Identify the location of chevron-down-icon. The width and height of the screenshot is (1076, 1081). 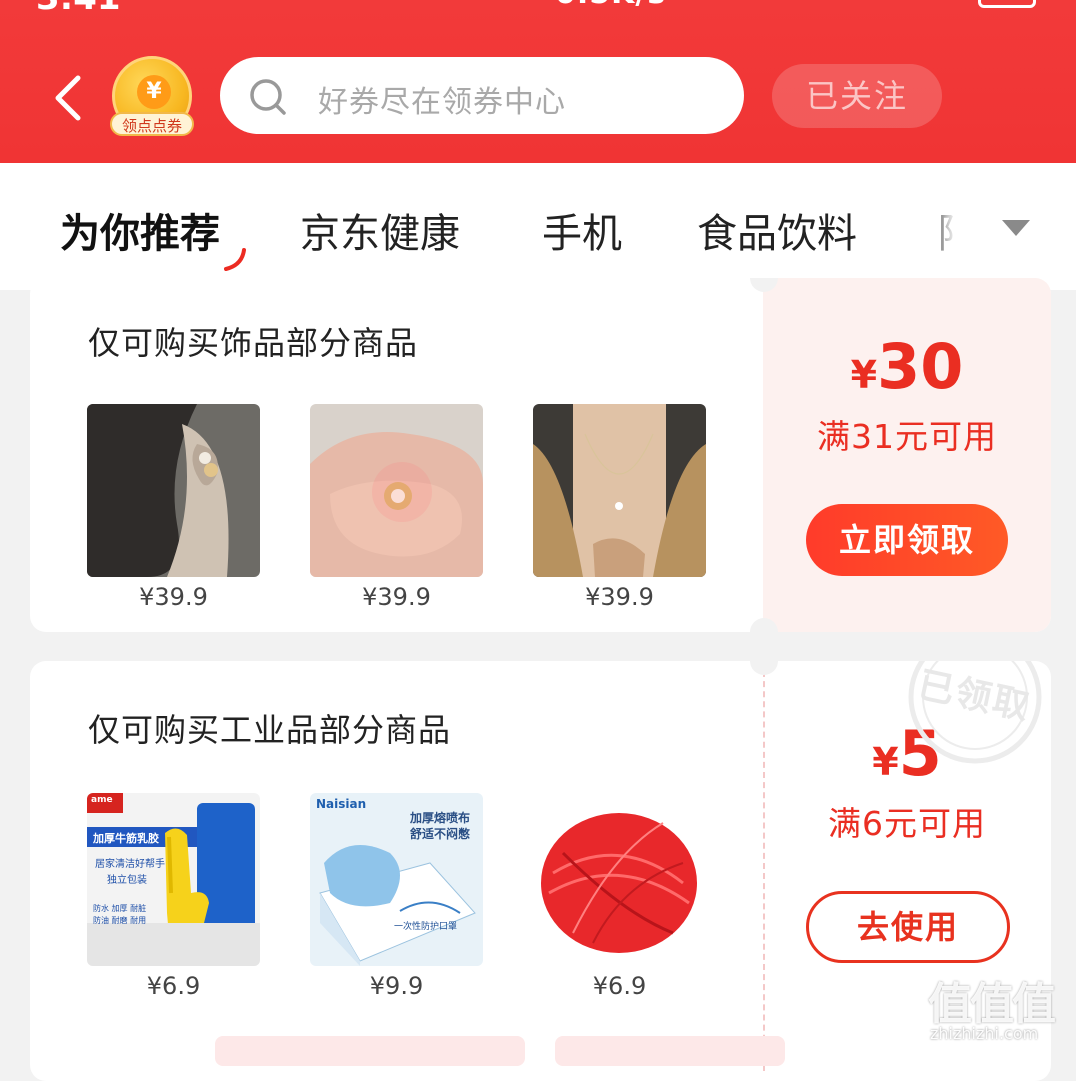
(1016, 228).